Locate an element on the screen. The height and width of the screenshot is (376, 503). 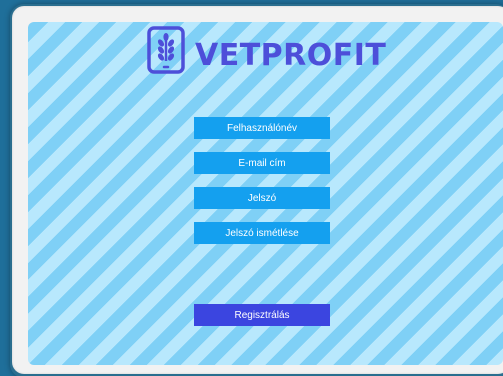
password-confirm-field: Jelszó ismétlése is located at coordinates (262, 233).